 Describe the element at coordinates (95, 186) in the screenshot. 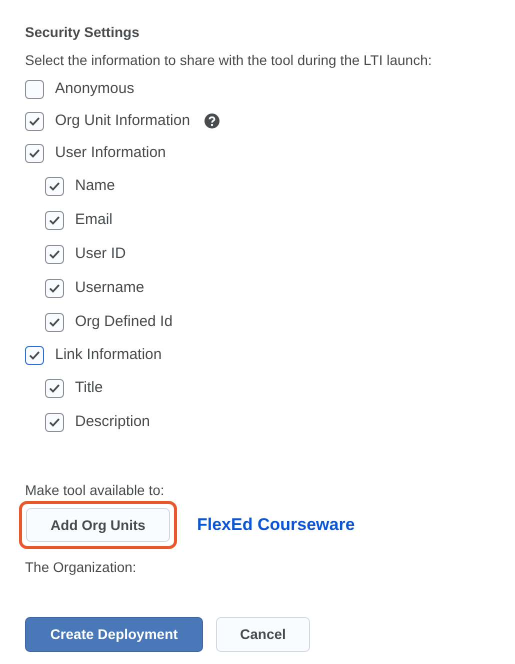

I see `checkbox-label: Name` at that location.